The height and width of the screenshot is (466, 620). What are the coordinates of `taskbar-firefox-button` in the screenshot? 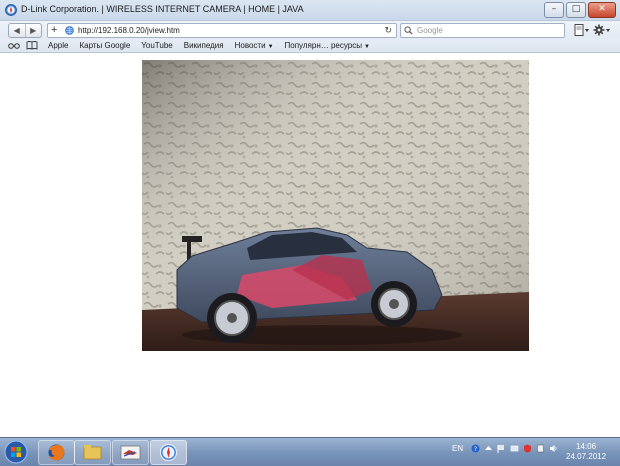 It's located at (56, 452).